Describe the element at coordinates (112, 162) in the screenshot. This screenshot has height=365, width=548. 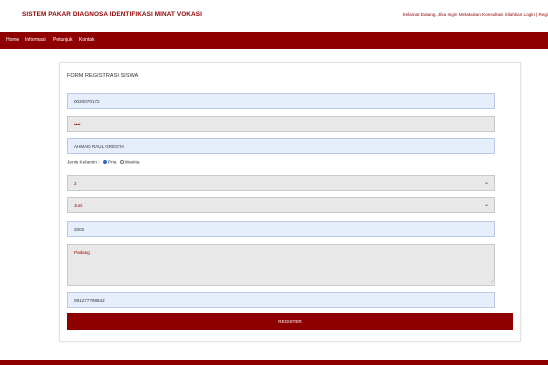
I see `gender-option-pria: Pria` at that location.